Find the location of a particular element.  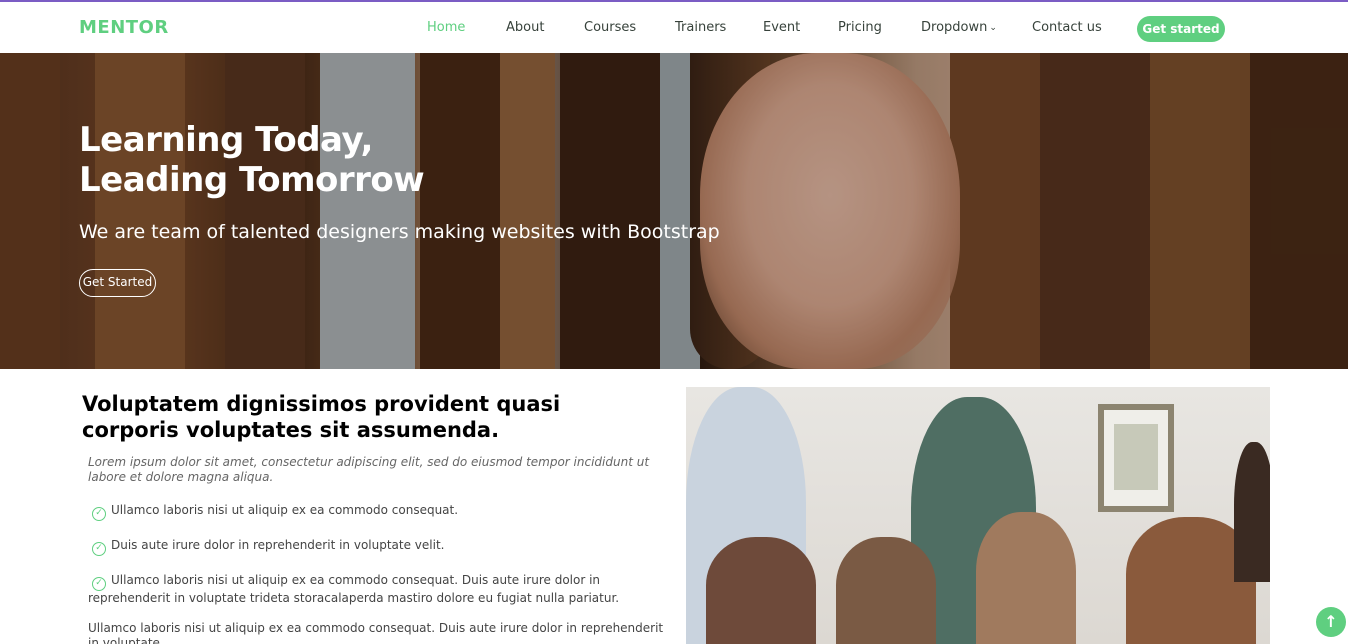

nav-about: About is located at coordinates (525, 27).